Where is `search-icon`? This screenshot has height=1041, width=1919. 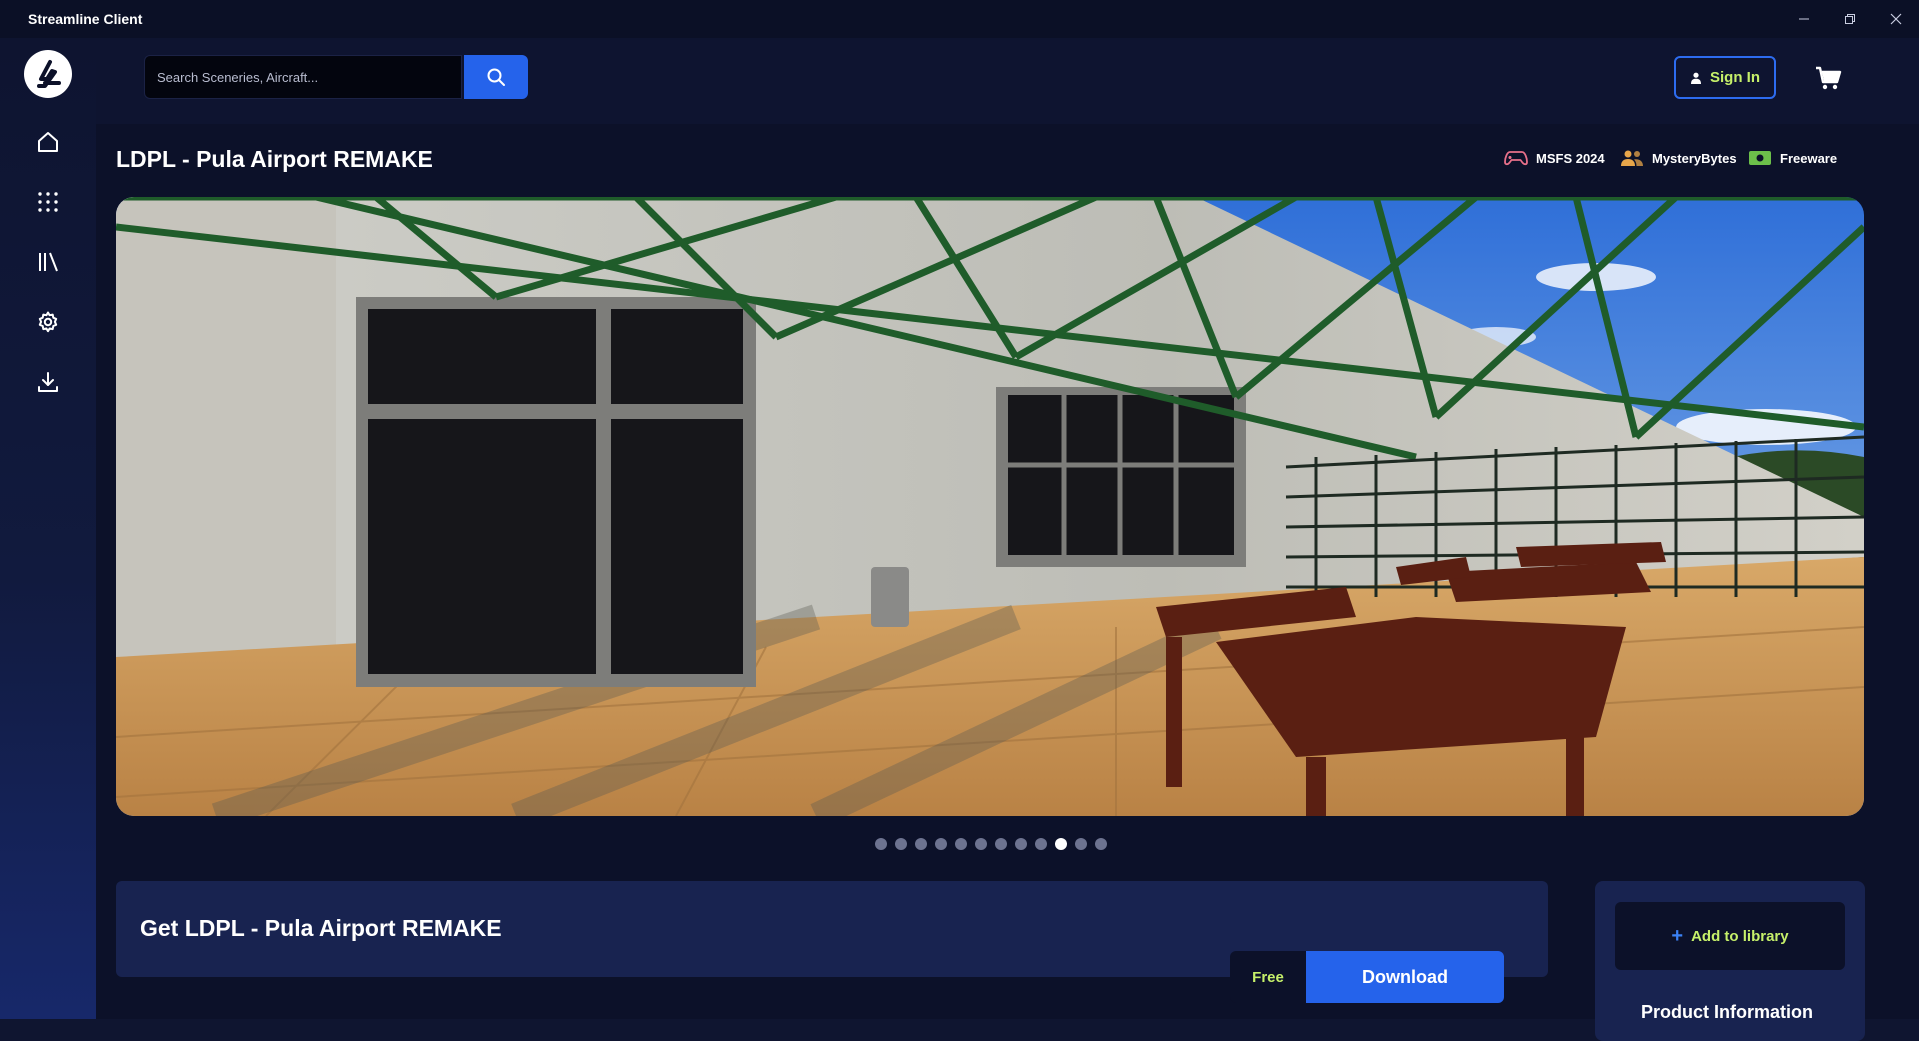
search-icon is located at coordinates (496, 77).